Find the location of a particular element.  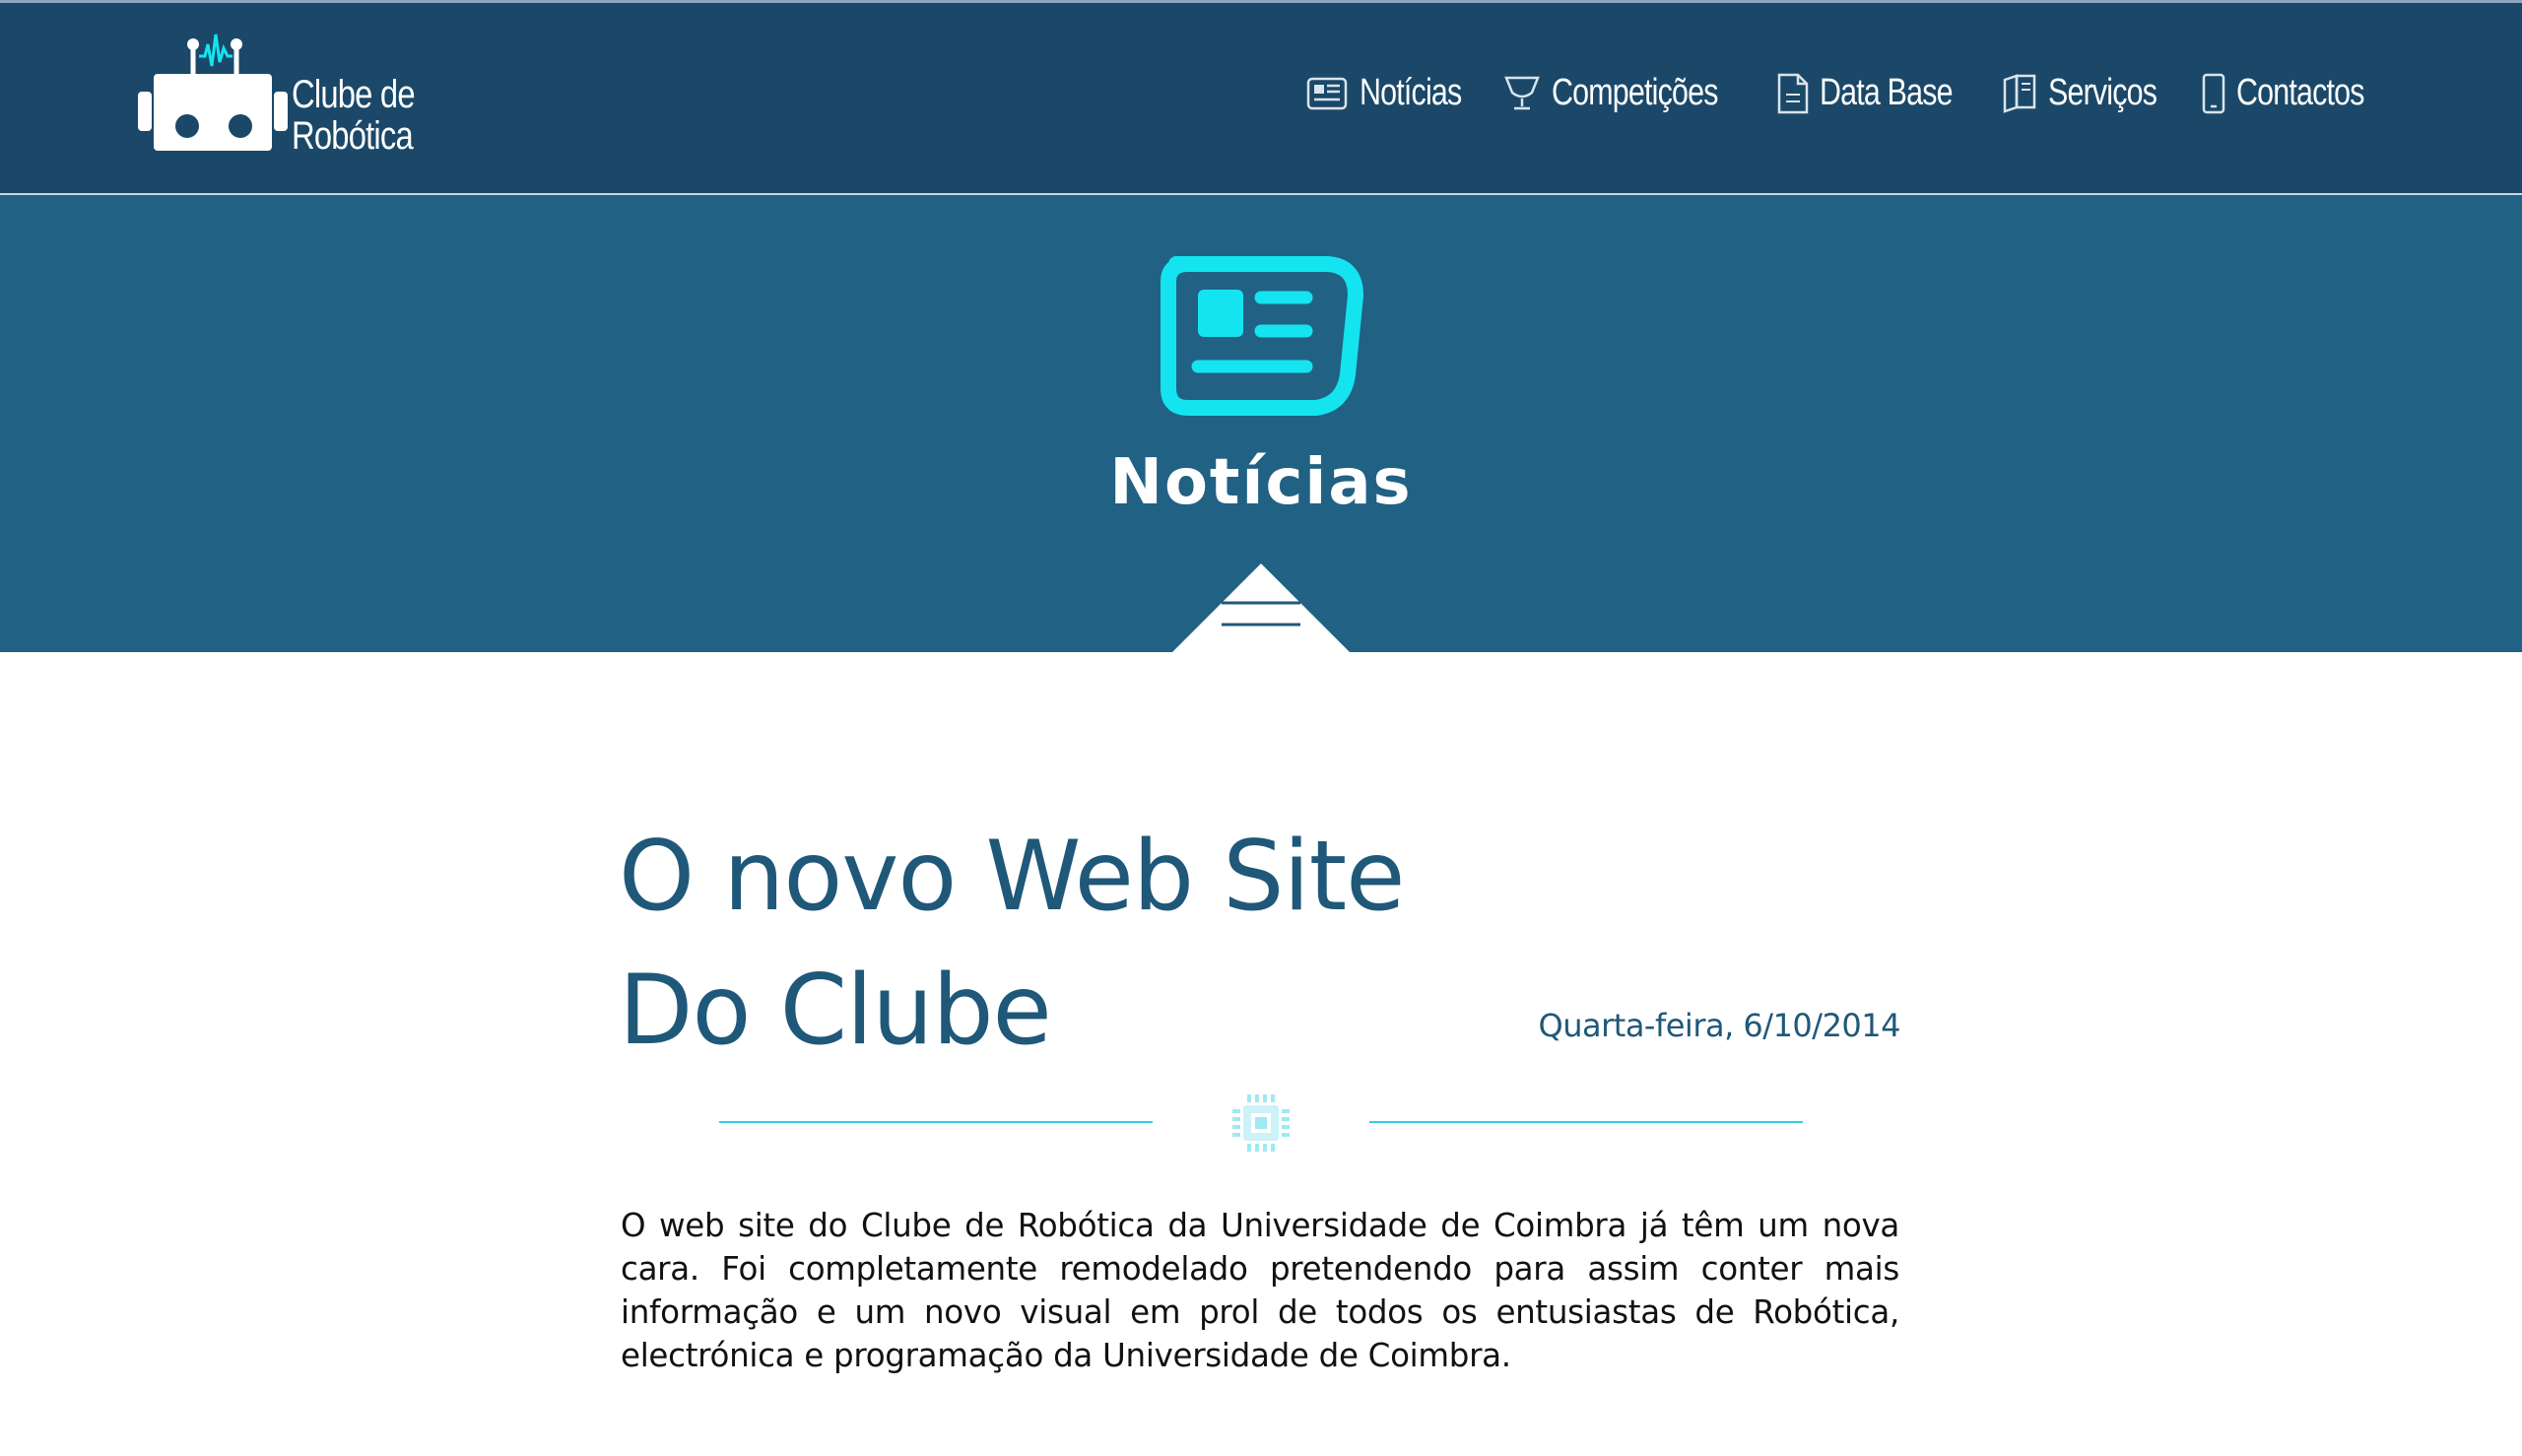

phone-icon is located at coordinates (2213, 93).